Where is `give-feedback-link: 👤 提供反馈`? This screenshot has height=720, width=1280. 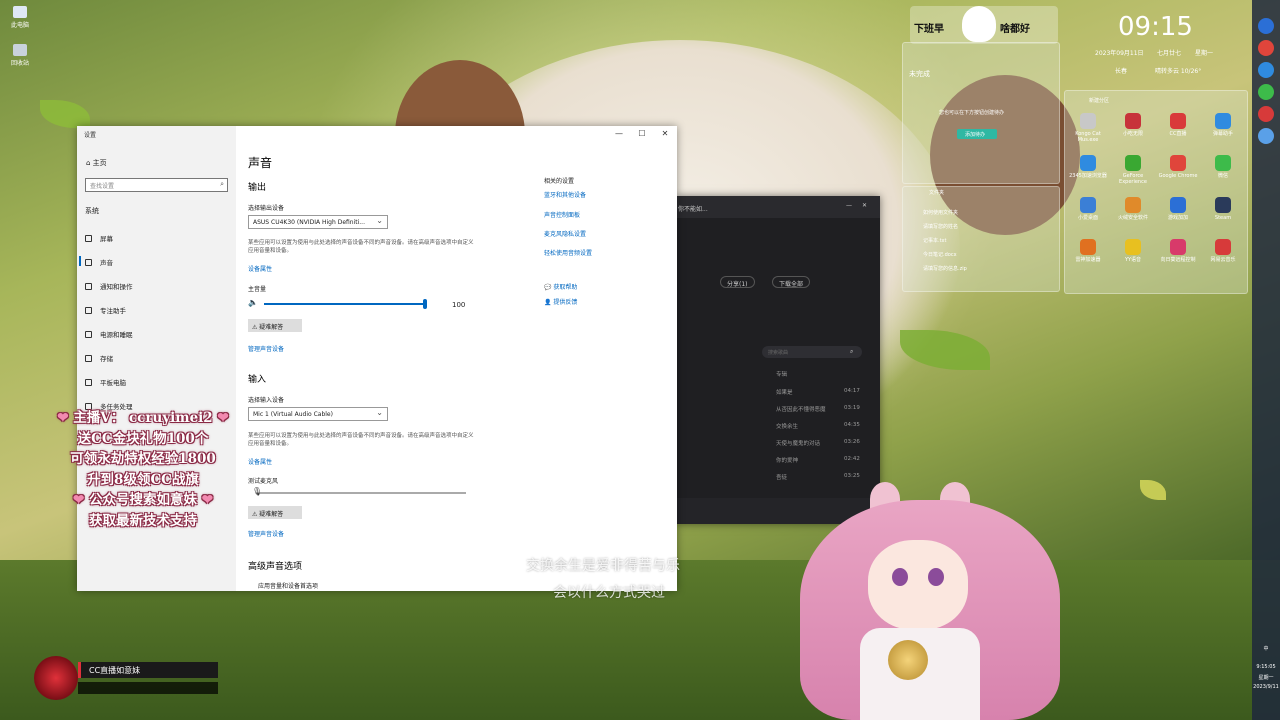 give-feedback-link: 👤 提供反馈 is located at coordinates (560, 301).